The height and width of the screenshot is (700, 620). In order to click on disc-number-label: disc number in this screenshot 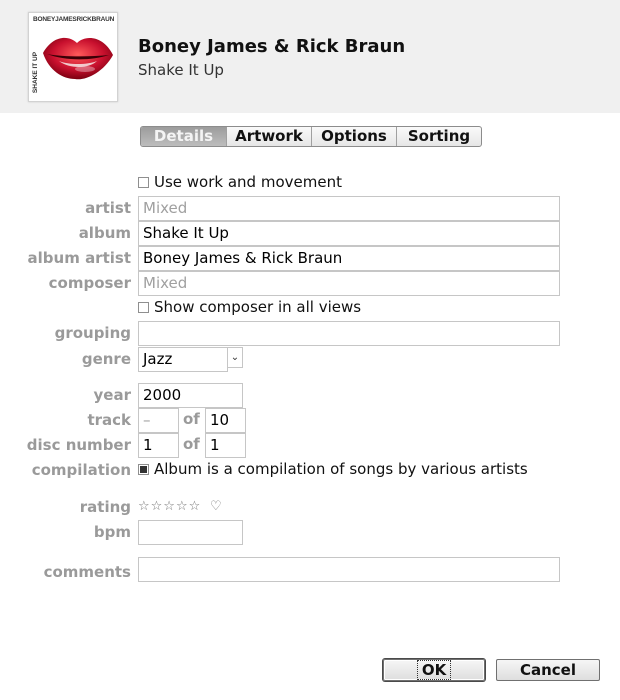, I will do `click(78, 445)`.